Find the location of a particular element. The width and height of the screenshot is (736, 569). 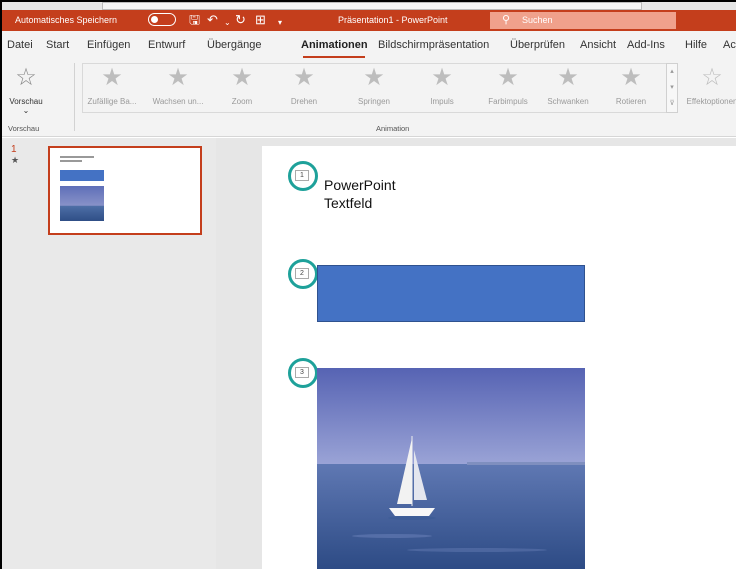

effect-drehen: ★ Drehen is located at coordinates (304, 90).